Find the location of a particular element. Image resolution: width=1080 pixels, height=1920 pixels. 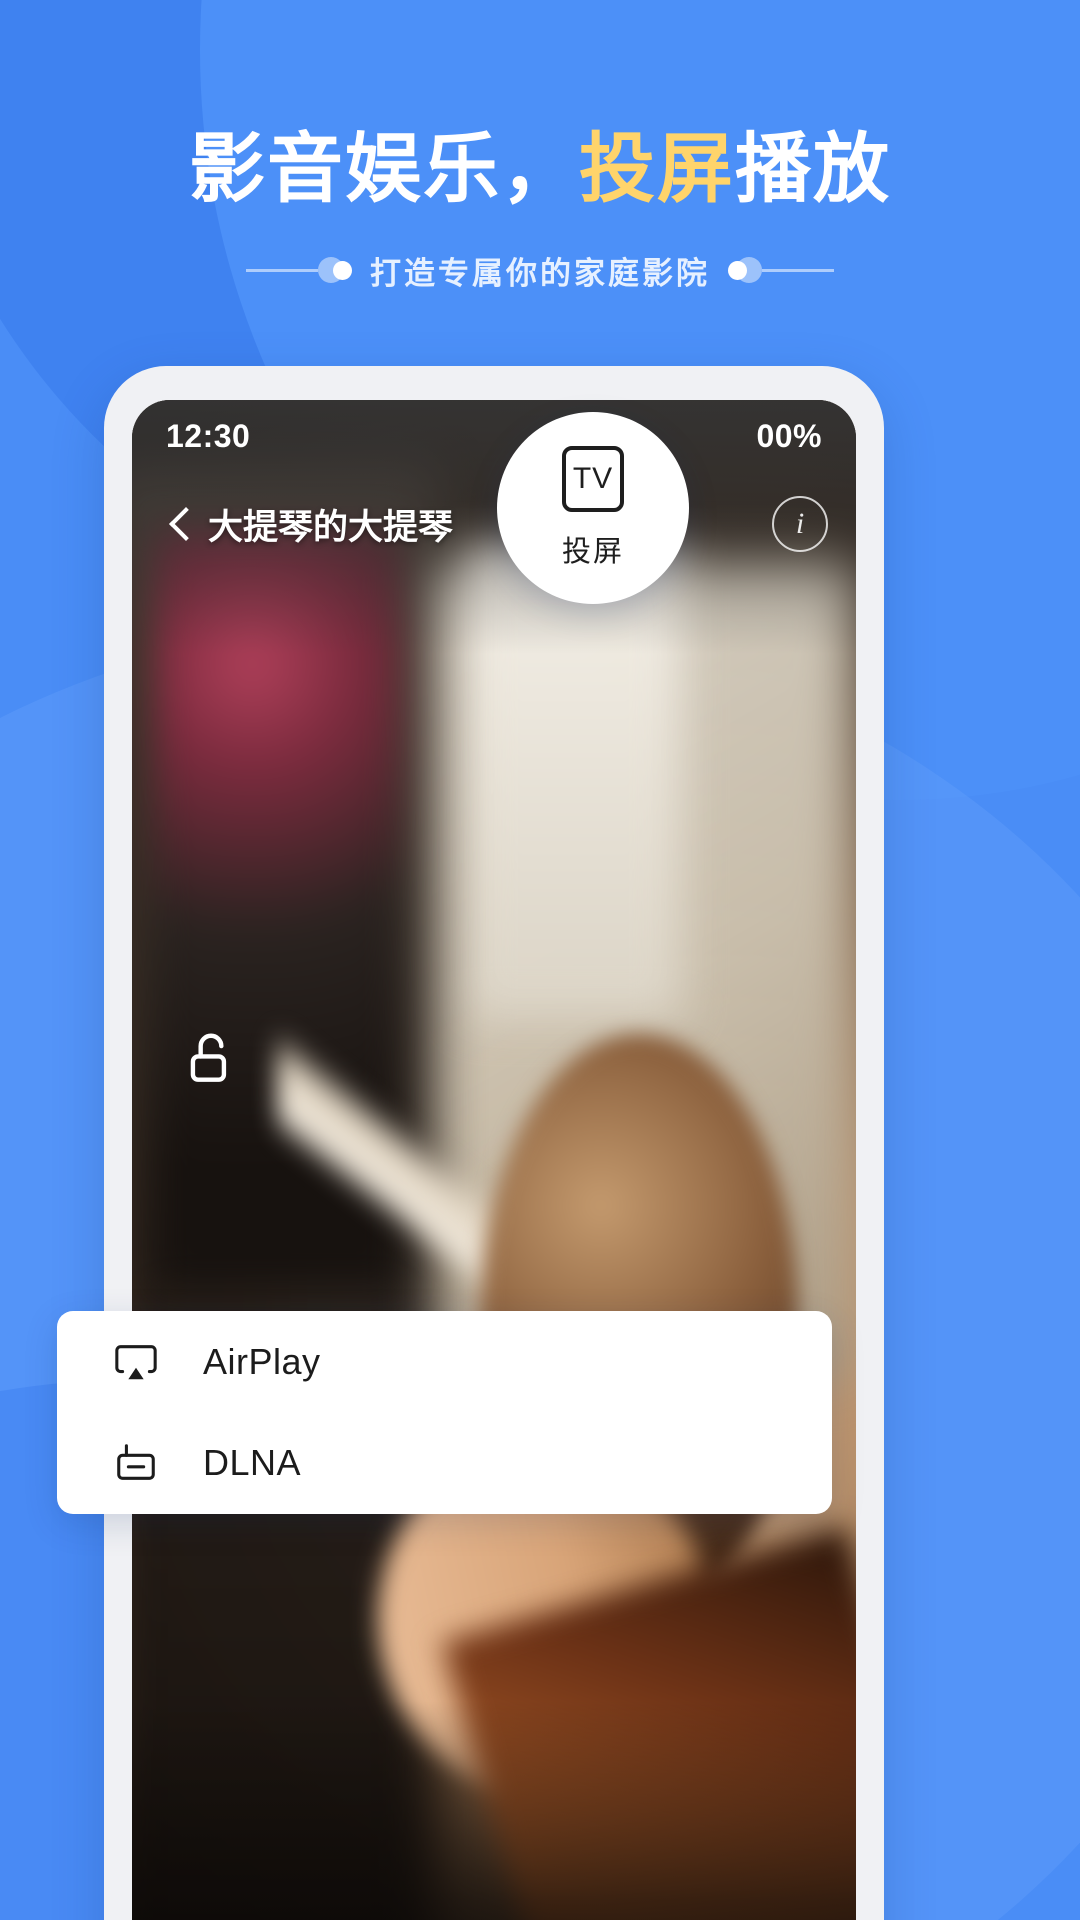

cast-callout-label: 投屏 is located at coordinates (592, 552).